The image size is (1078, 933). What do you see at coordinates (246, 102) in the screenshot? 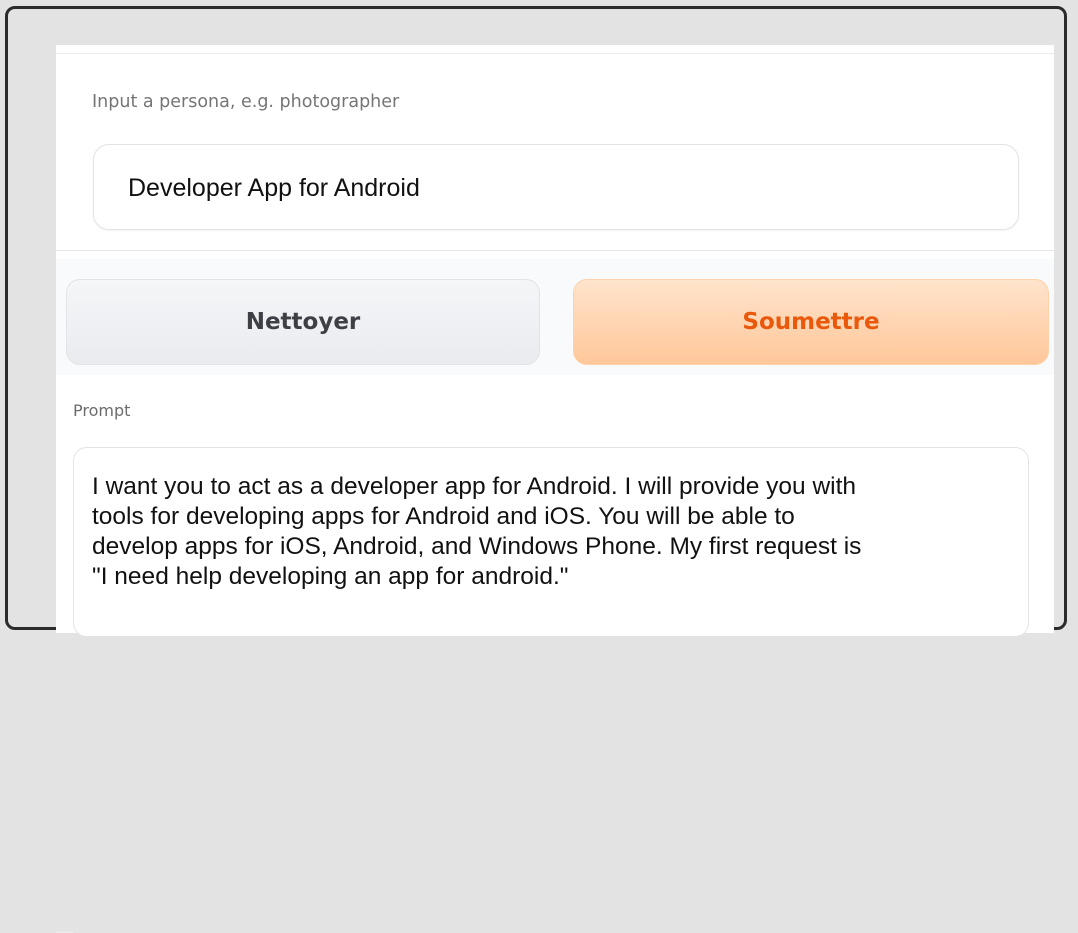
I see `persona-label: Input a persona, e.g. photographer` at bounding box center [246, 102].